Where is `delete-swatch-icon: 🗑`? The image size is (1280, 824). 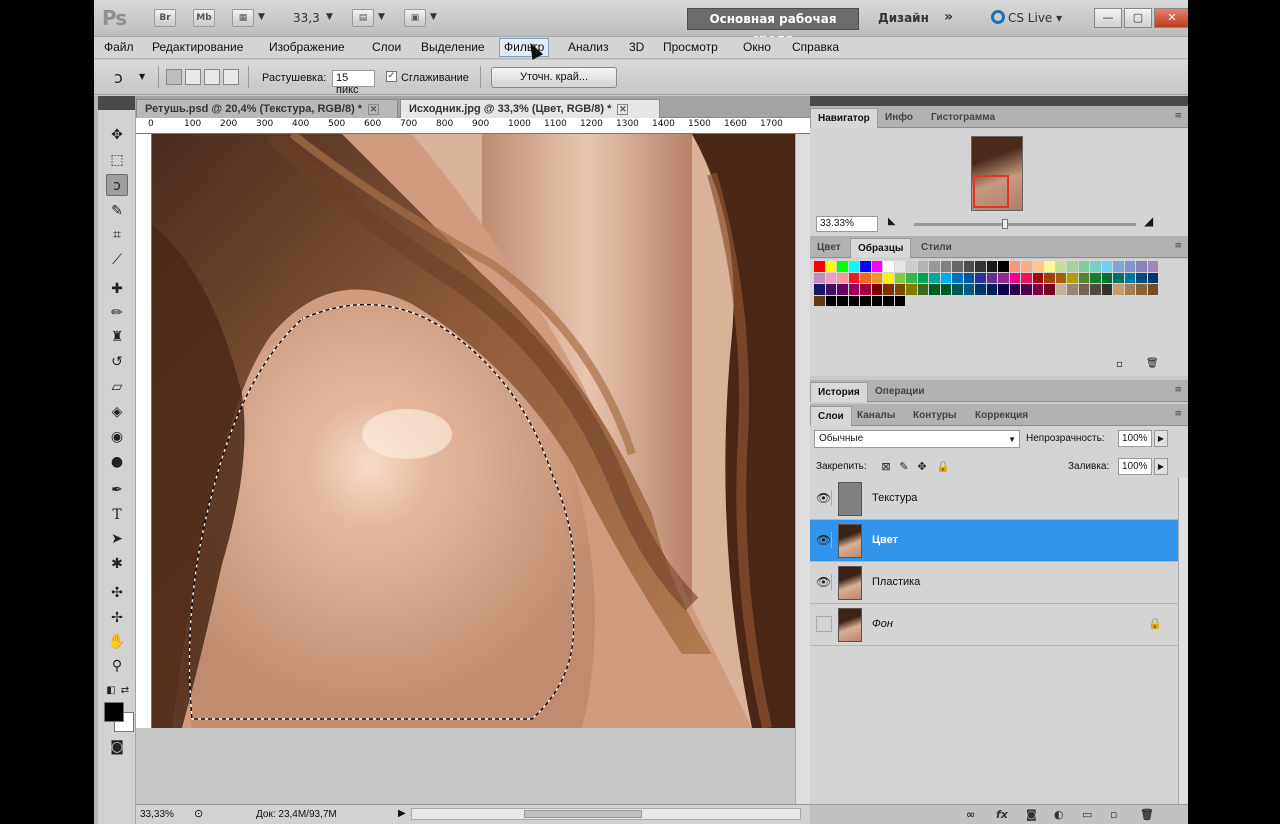
delete-swatch-icon: 🗑 is located at coordinates (1152, 363).